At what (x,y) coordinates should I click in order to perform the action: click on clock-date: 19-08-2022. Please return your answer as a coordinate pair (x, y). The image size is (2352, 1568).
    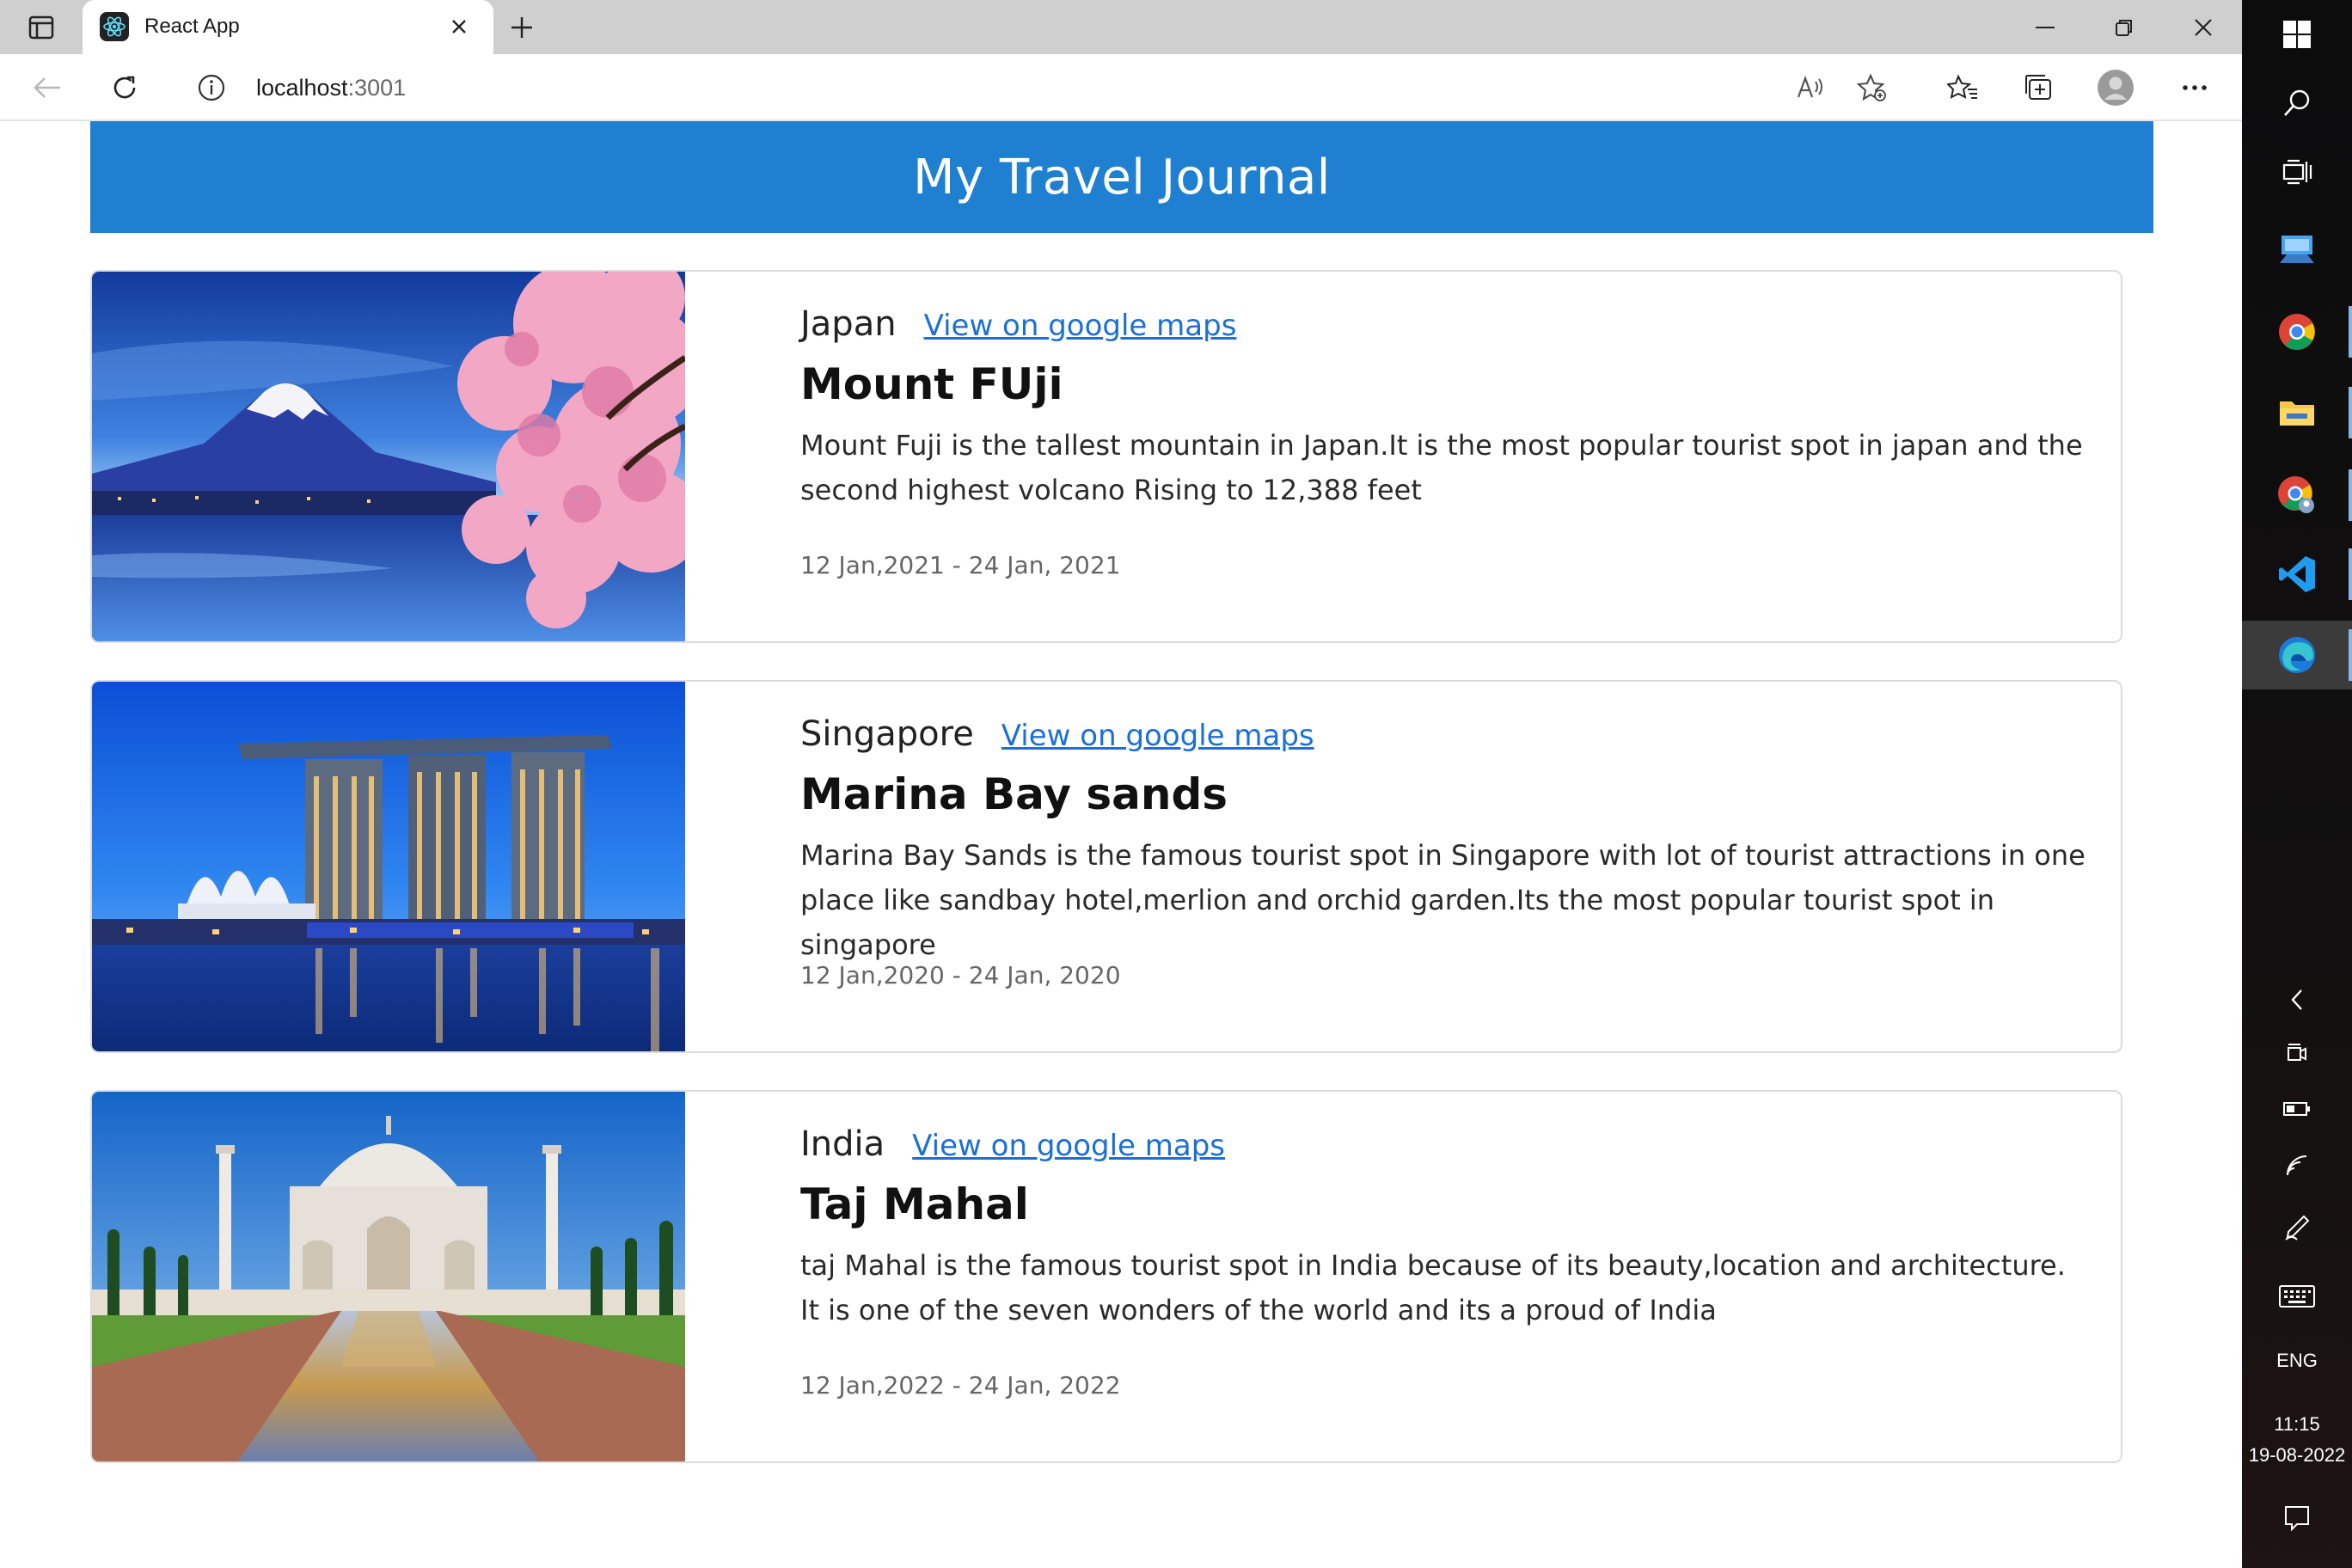
    Looking at the image, I should click on (2297, 1455).